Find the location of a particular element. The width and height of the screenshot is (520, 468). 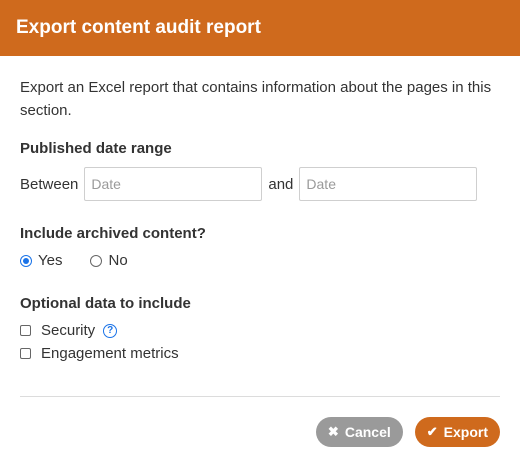

close-icon: ✖ is located at coordinates (333, 431).